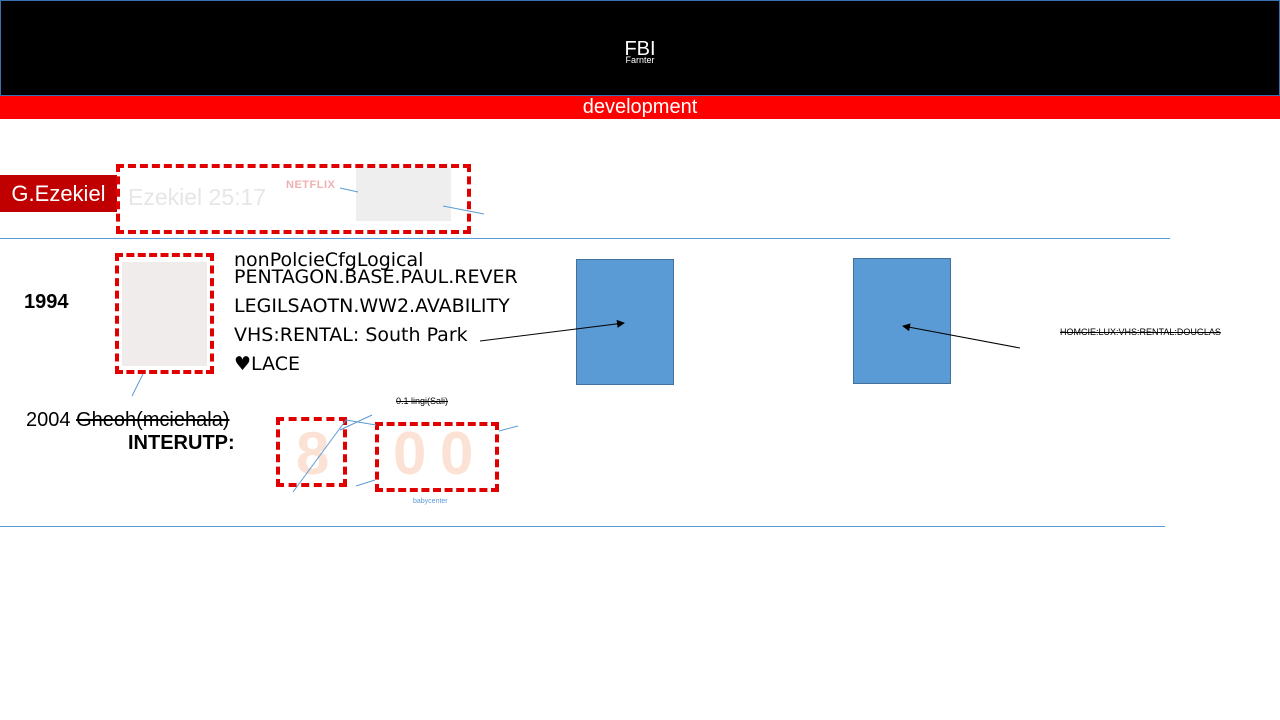 This screenshot has height=720, width=1280. What do you see at coordinates (552, 330) in the screenshot?
I see `arrow-to-left-box` at bounding box center [552, 330].